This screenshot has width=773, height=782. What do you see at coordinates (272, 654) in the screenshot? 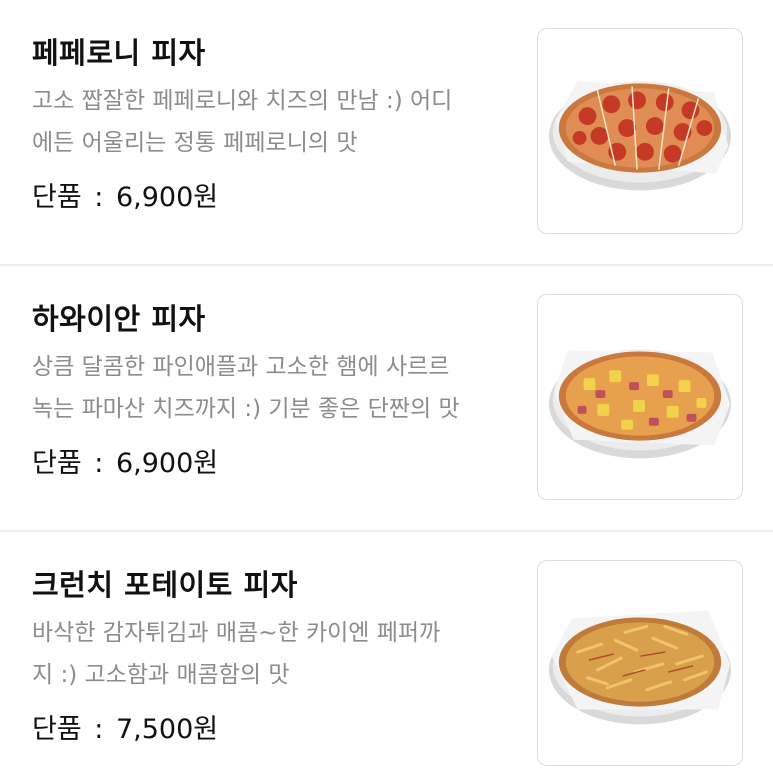
I see `item-description: 바삭한 감자튀김과 매콤~한 카이엔 페퍼까 지 :) 고소함과 매콤함의 맛` at bounding box center [272, 654].